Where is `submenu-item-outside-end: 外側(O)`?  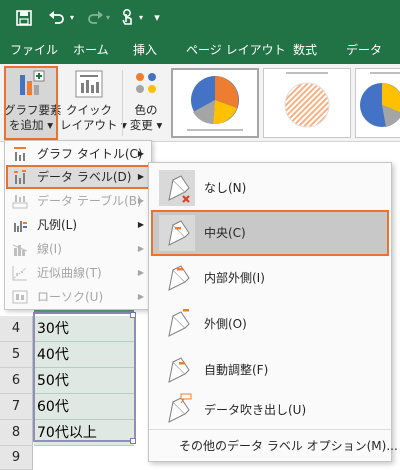 submenu-item-outside-end: 外側(O) is located at coordinates (270, 324).